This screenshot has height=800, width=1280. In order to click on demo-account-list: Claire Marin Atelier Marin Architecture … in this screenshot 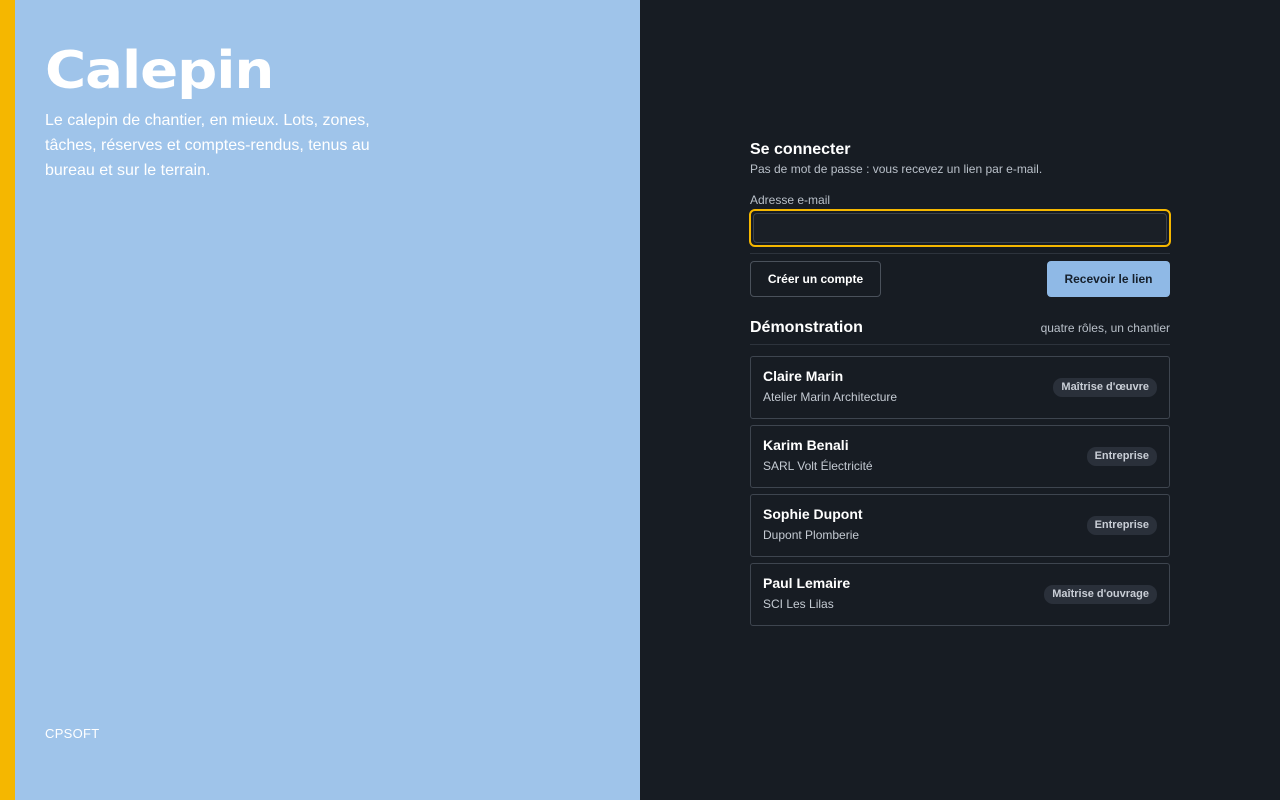, I will do `click(960, 491)`.